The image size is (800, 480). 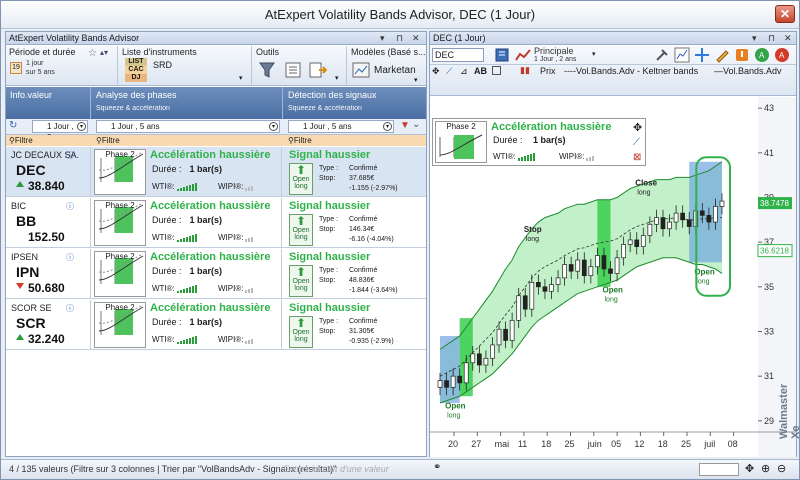 I want to click on hammer-icon, so click(x=662, y=55).